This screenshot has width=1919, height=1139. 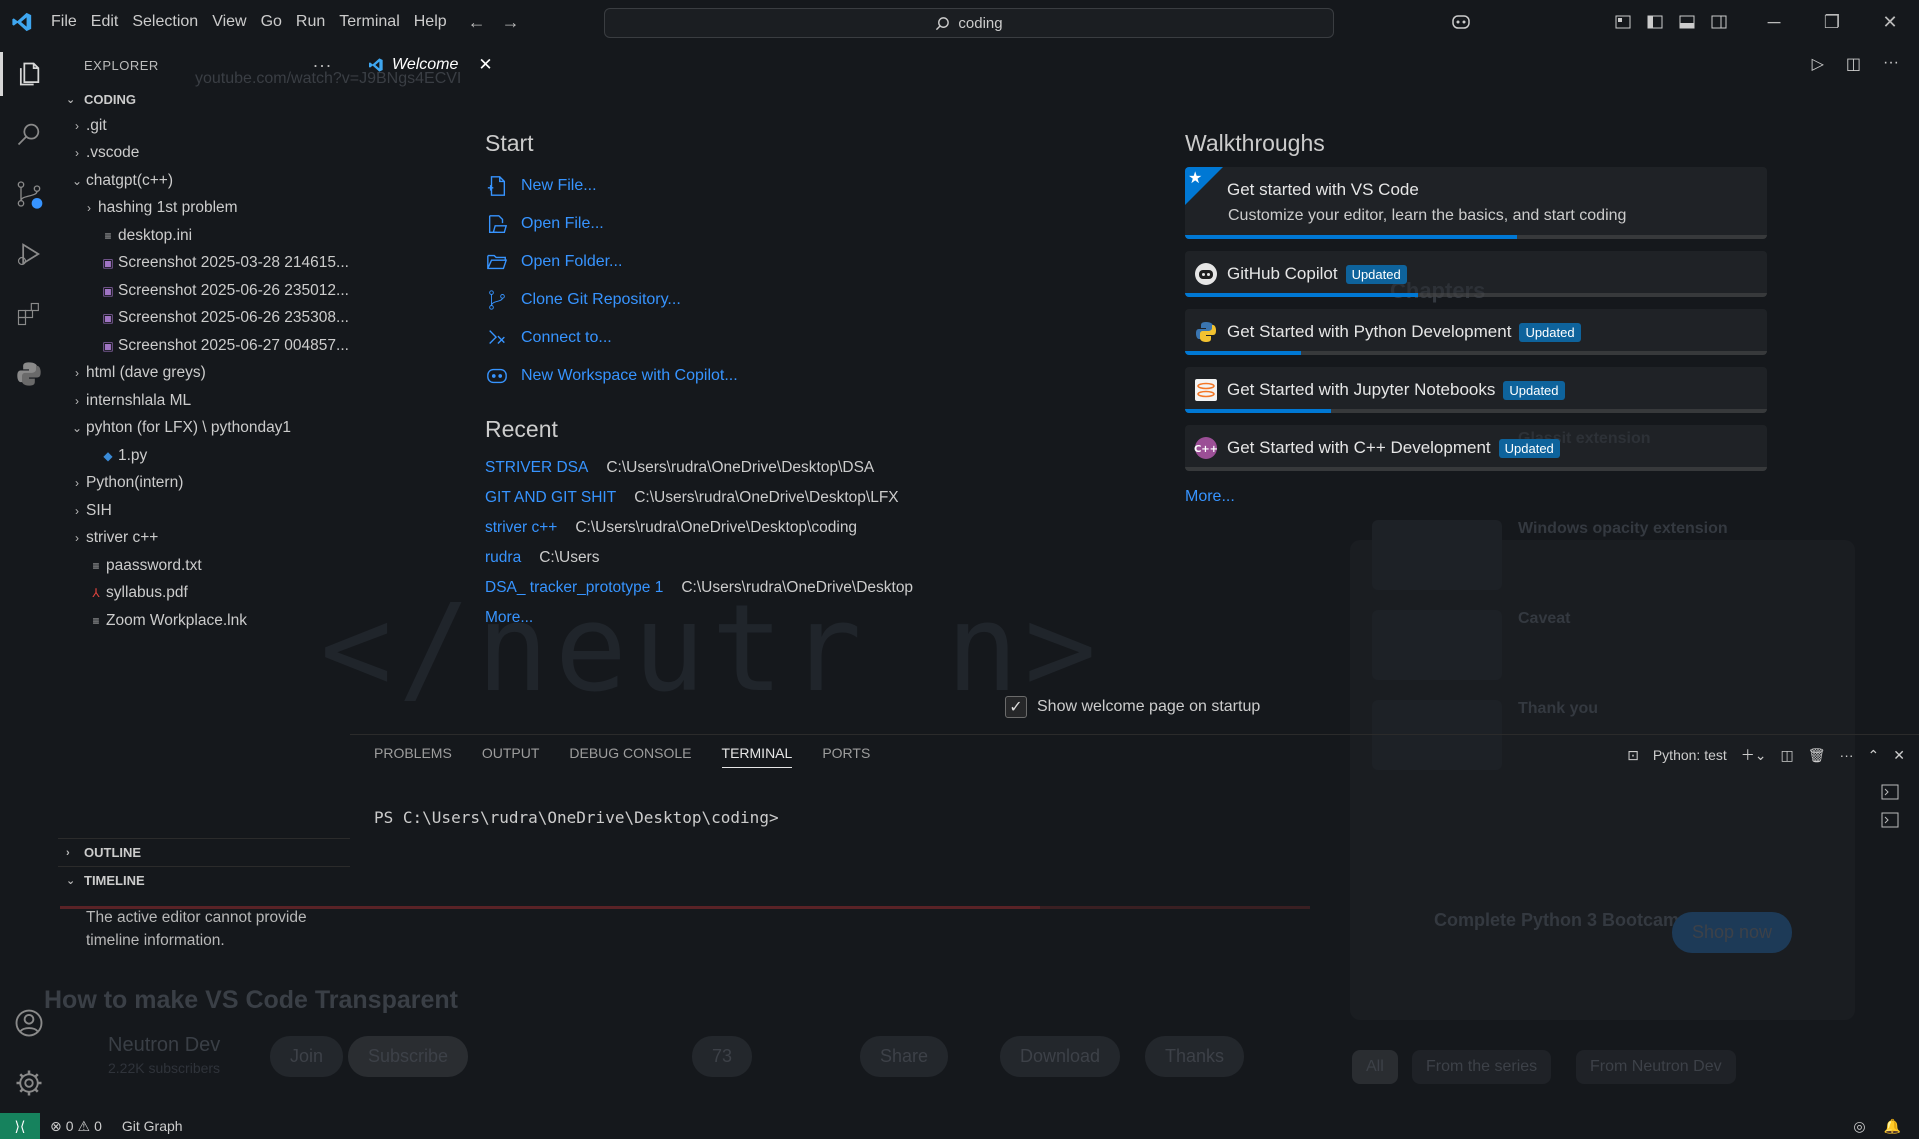 What do you see at coordinates (969, 23) in the screenshot?
I see `command-center: coding` at bounding box center [969, 23].